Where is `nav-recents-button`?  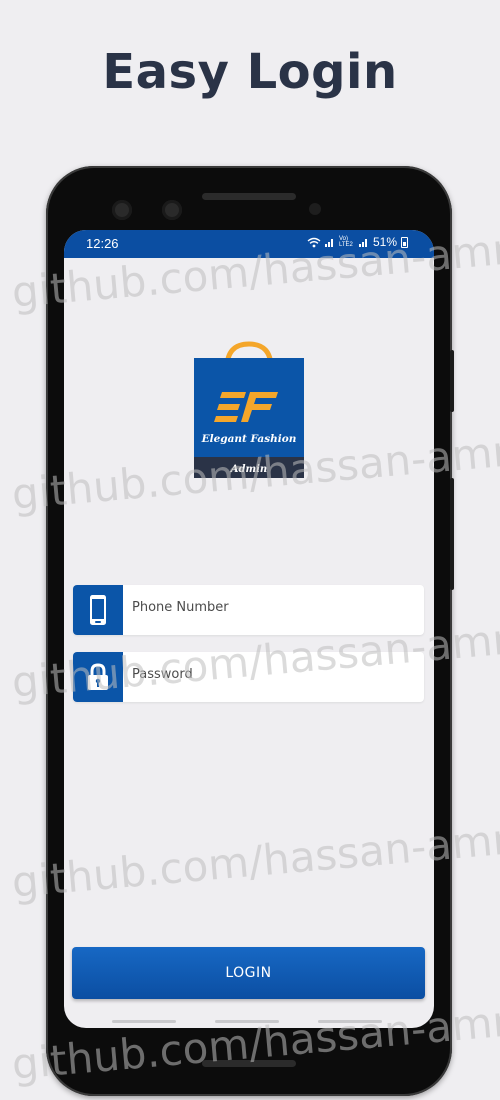 nav-recents-button is located at coordinates (144, 1021).